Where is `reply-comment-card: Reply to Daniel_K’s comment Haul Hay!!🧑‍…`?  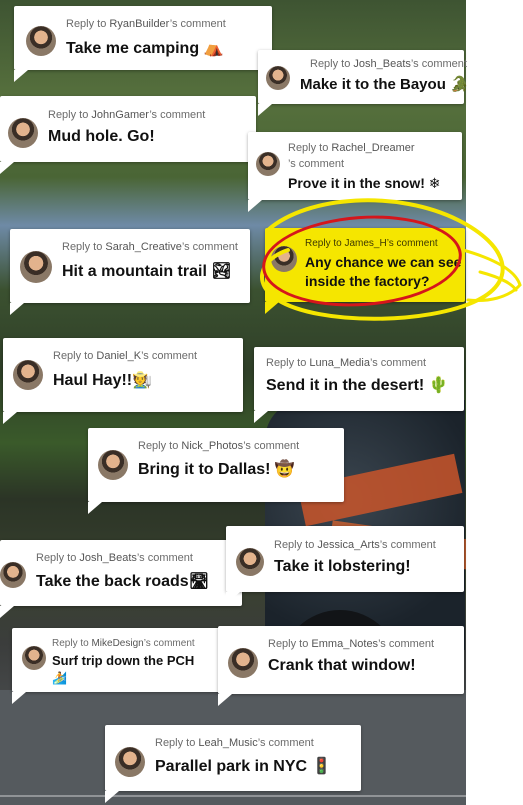 reply-comment-card: Reply to Daniel_K’s comment Haul Hay!!🧑‍… is located at coordinates (123, 381).